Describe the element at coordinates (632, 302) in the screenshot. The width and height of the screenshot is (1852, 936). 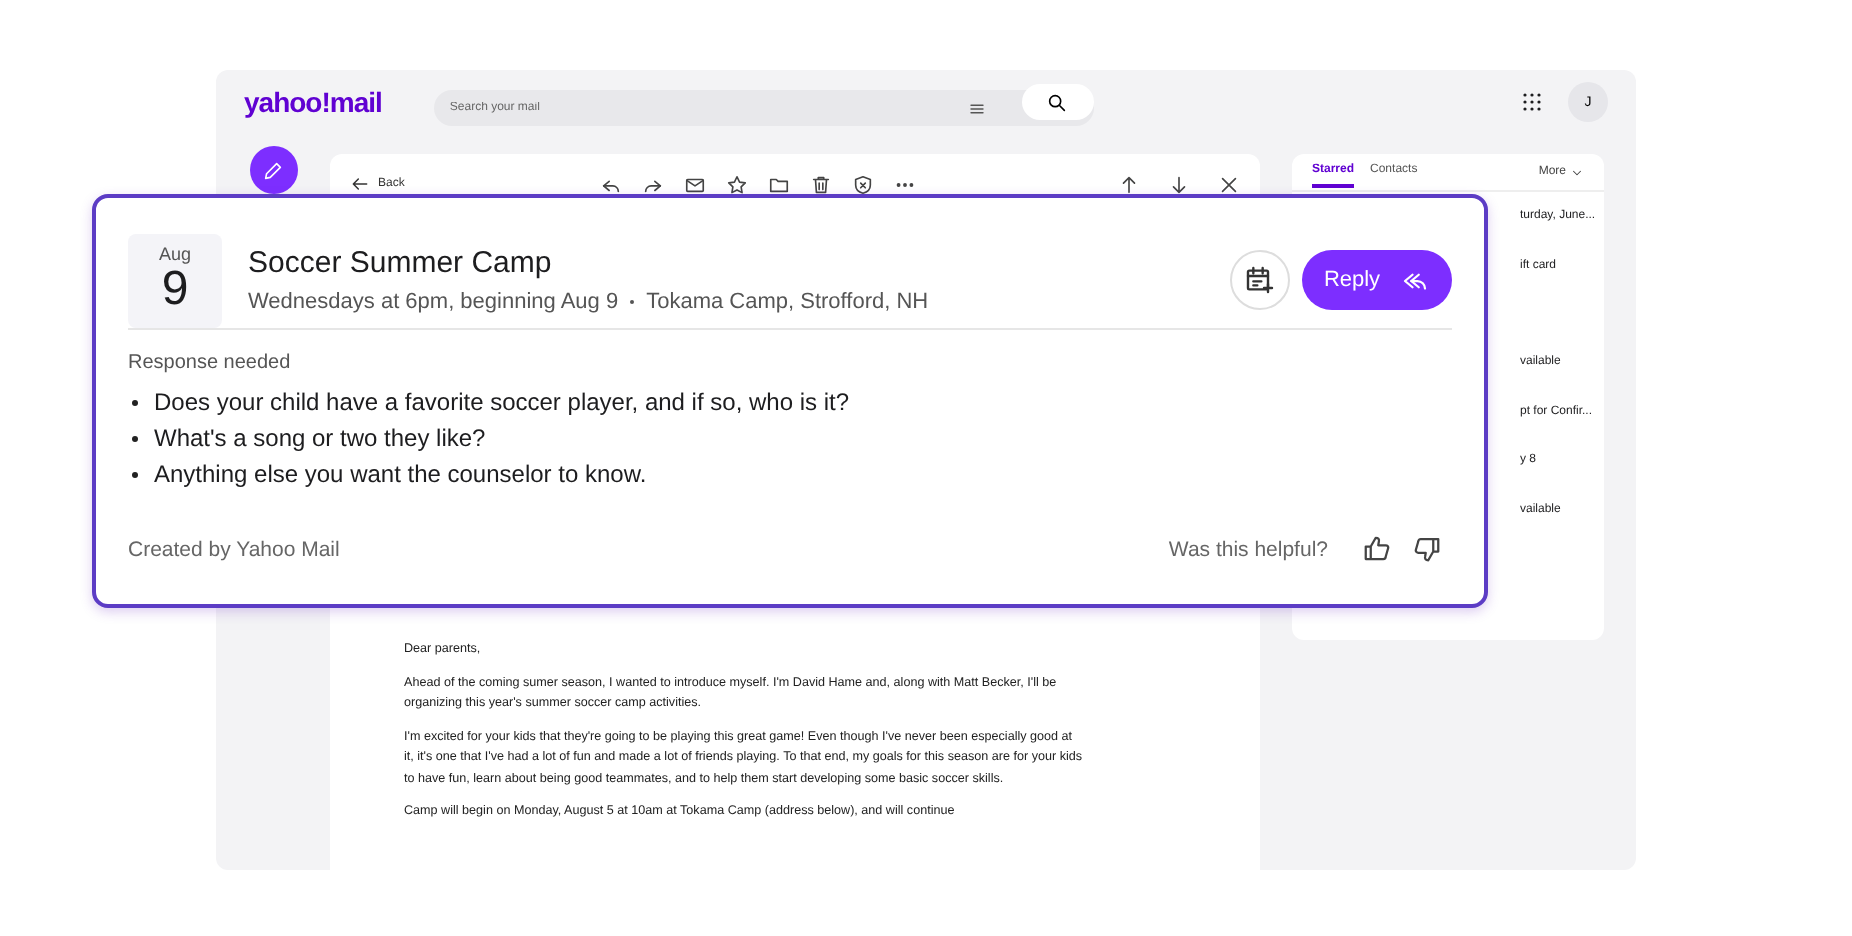
I see `separator-dot` at that location.